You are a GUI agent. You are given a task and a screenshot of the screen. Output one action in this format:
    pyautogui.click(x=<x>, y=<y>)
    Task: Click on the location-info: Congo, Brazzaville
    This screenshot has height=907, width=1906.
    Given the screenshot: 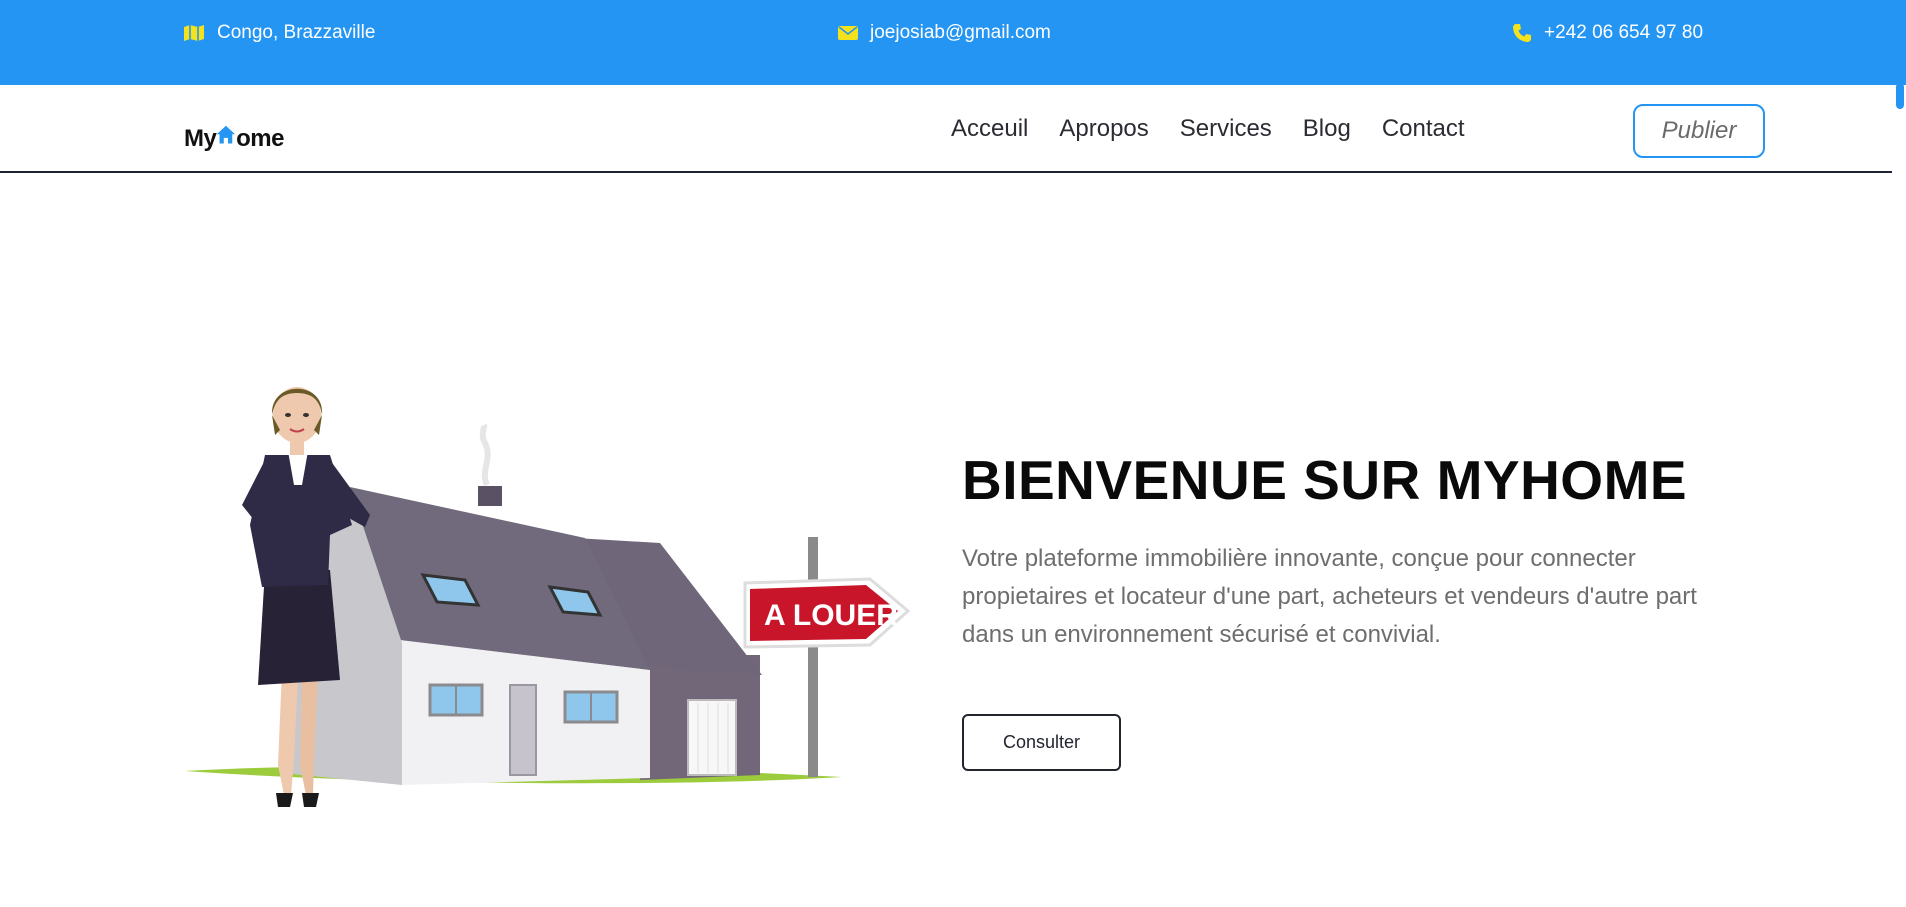 What is the action you would take?
    pyautogui.click(x=279, y=33)
    